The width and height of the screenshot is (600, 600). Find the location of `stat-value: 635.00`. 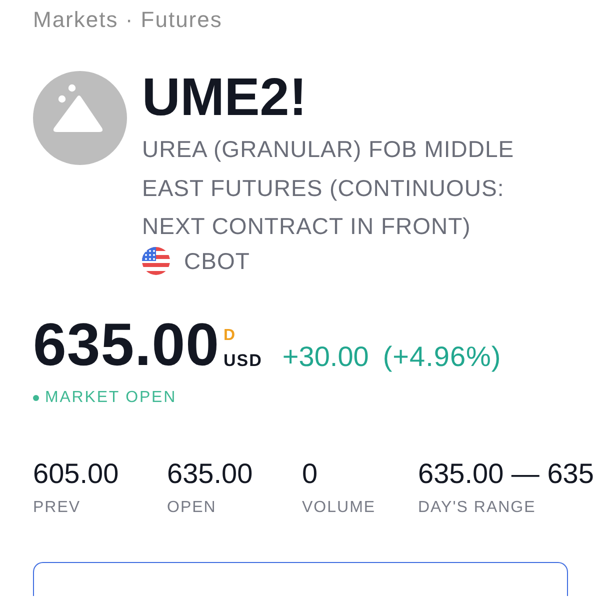

stat-value: 635.00 is located at coordinates (210, 474).